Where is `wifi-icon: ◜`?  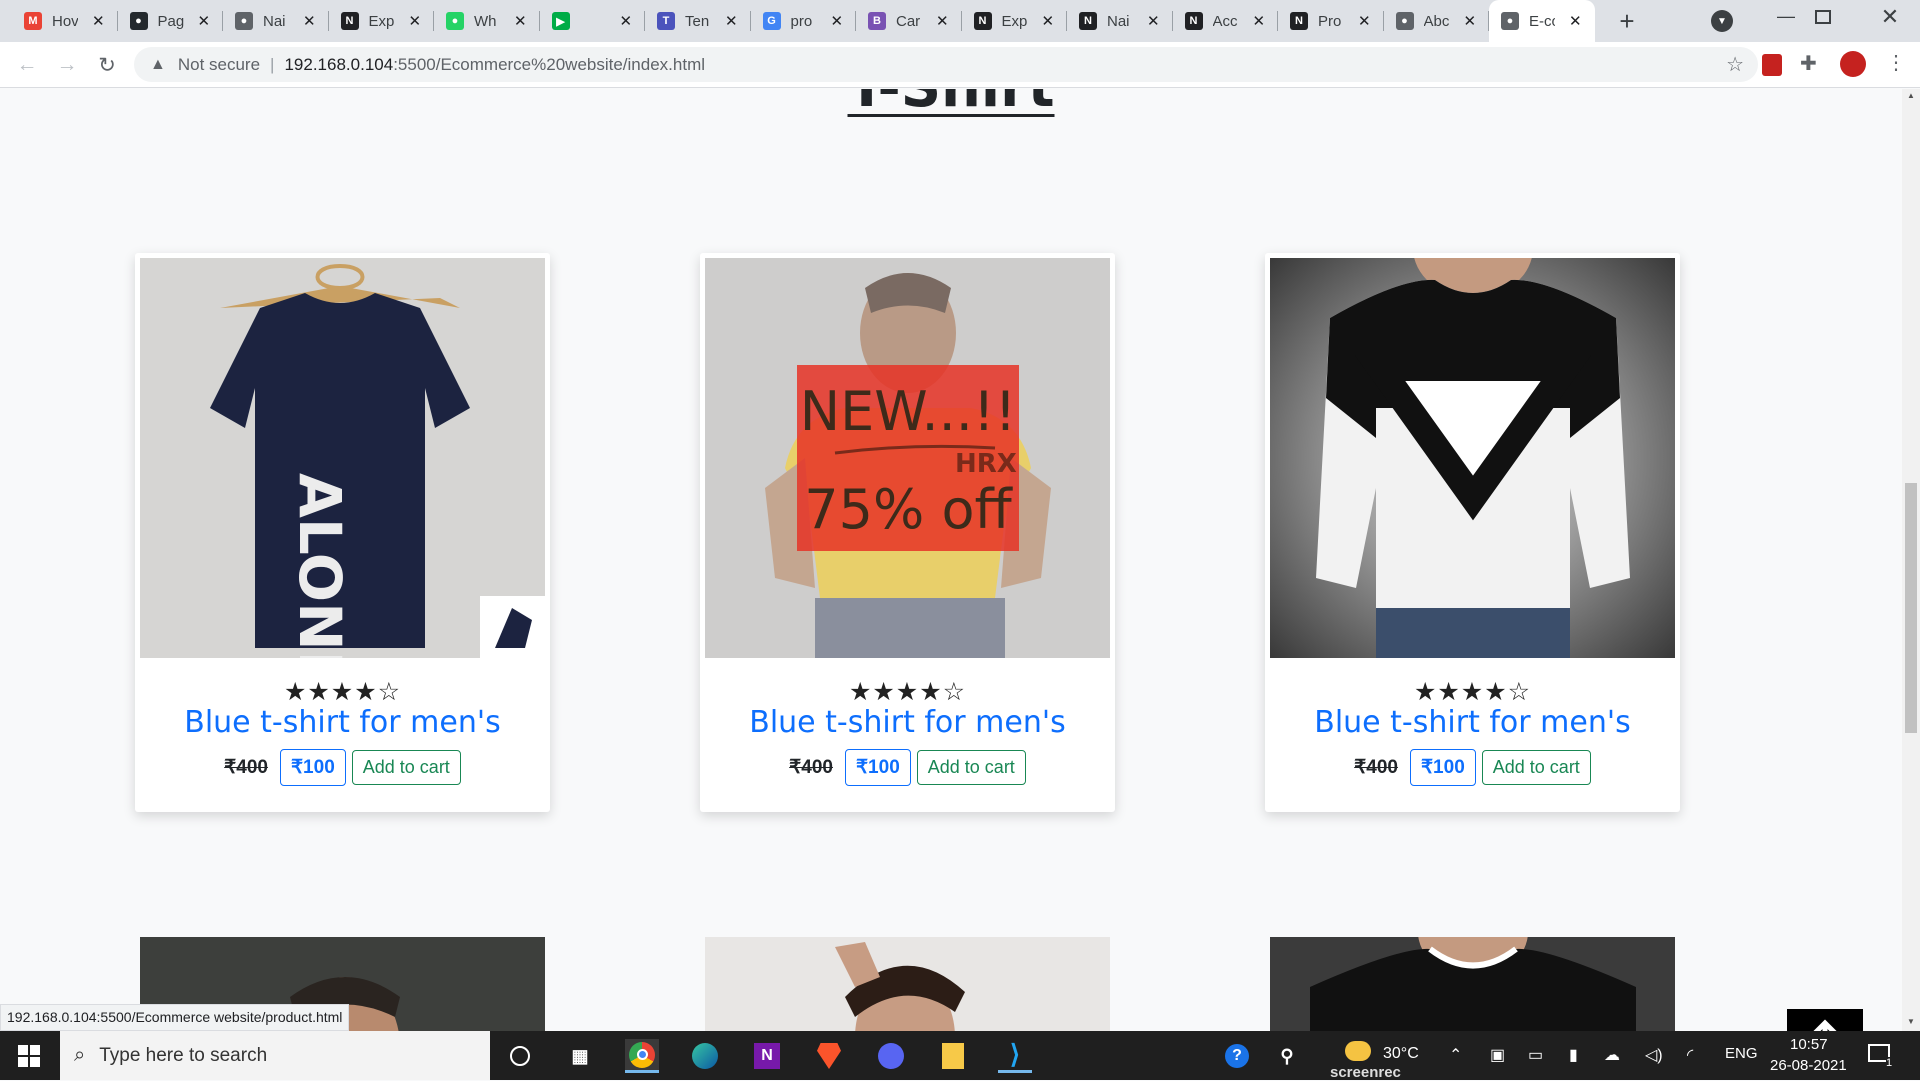 wifi-icon: ◜ is located at coordinates (1690, 1055).